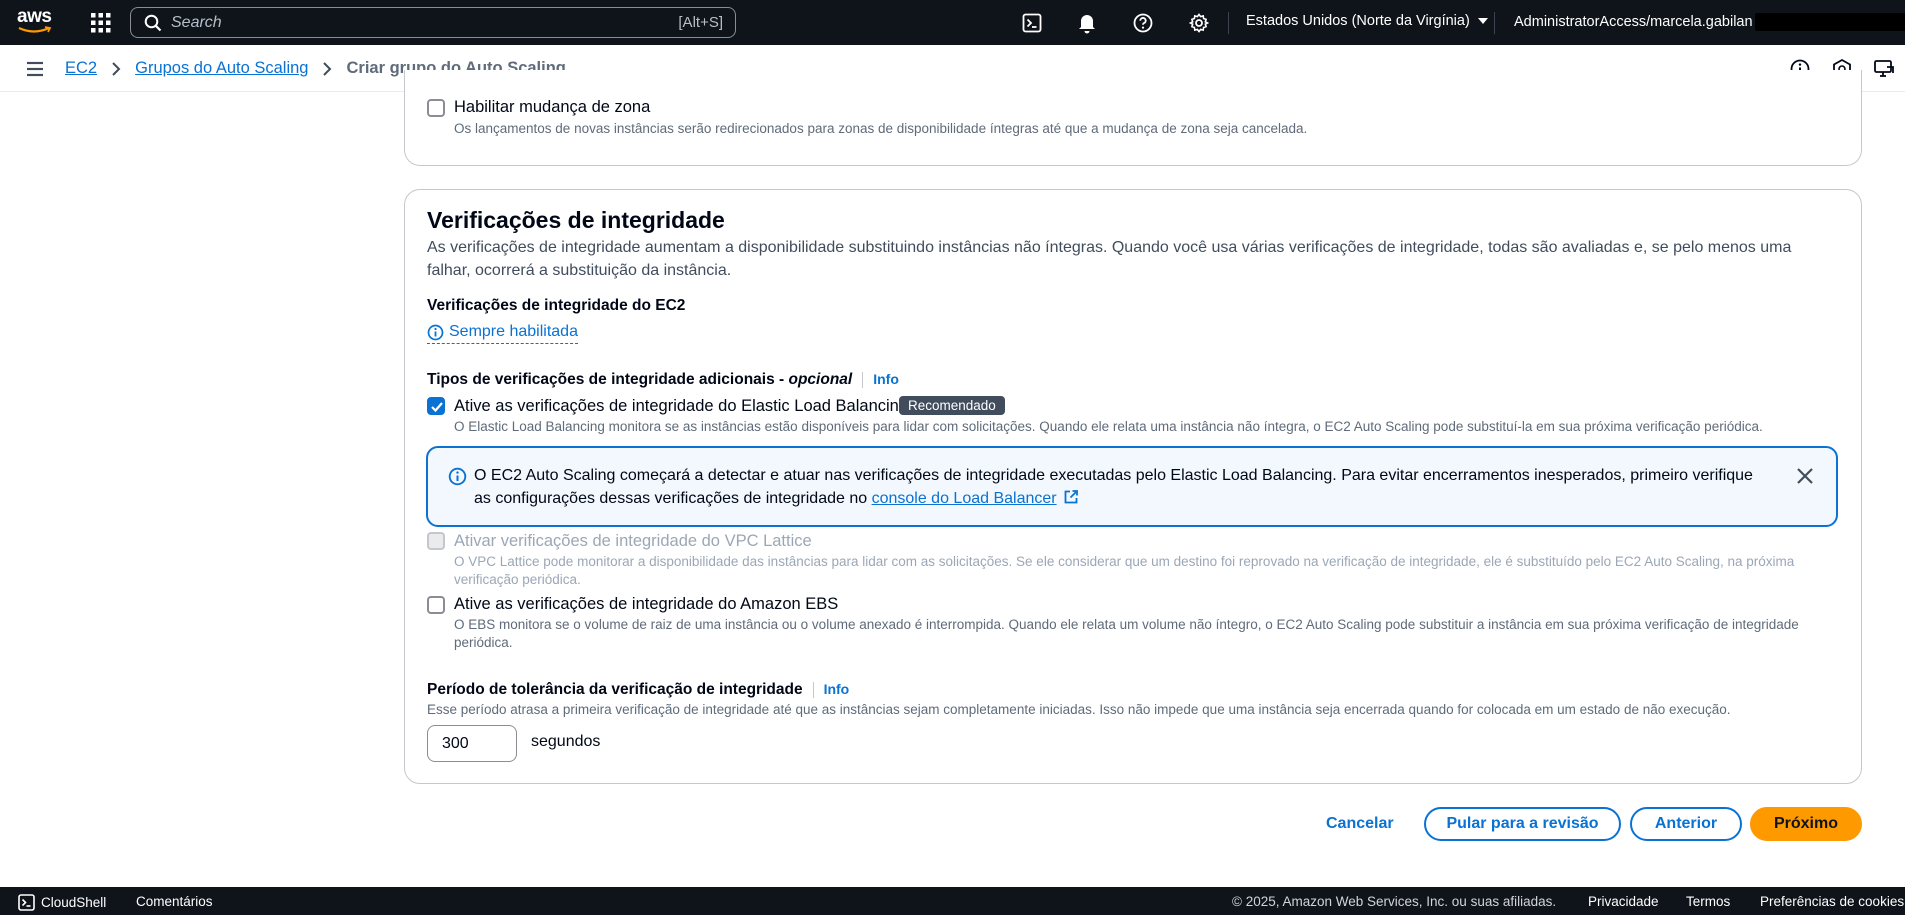 This screenshot has width=1905, height=915. I want to click on zone-shift-label: Habilitar mudança de zona, so click(552, 107).